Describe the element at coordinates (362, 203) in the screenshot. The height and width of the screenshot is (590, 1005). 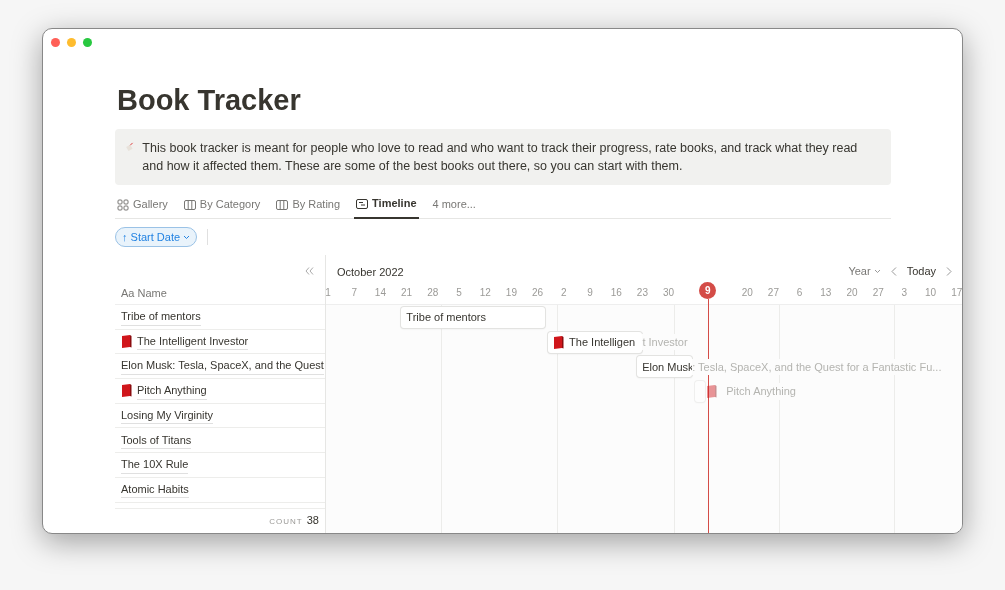
I see `timeline-icon` at that location.